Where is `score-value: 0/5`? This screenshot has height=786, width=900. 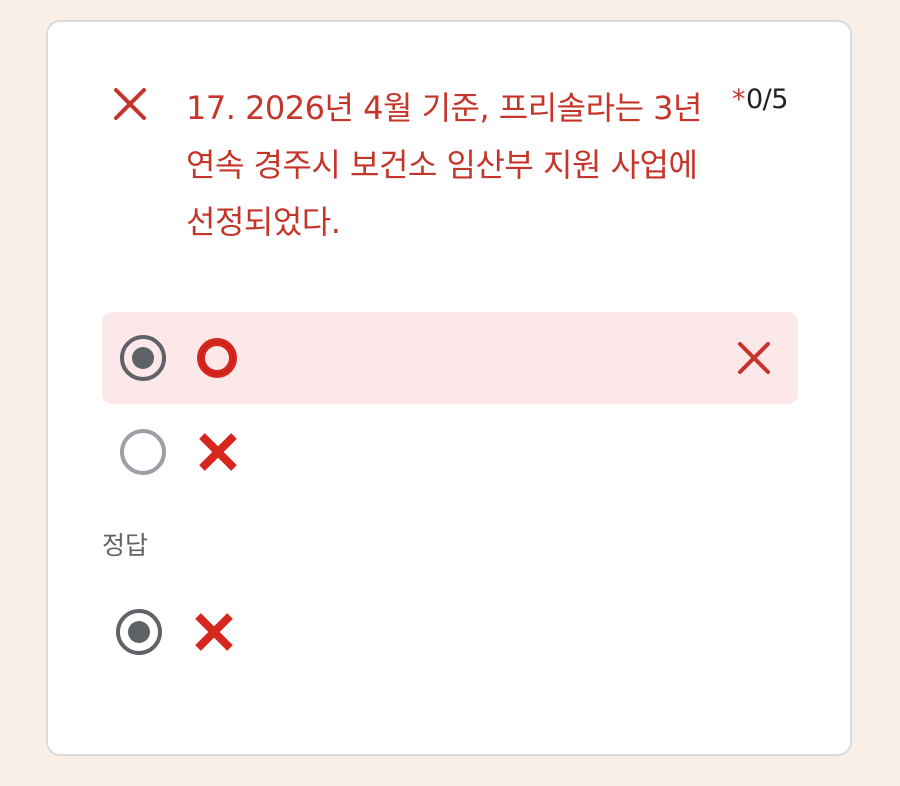
score-value: 0/5 is located at coordinates (767, 99).